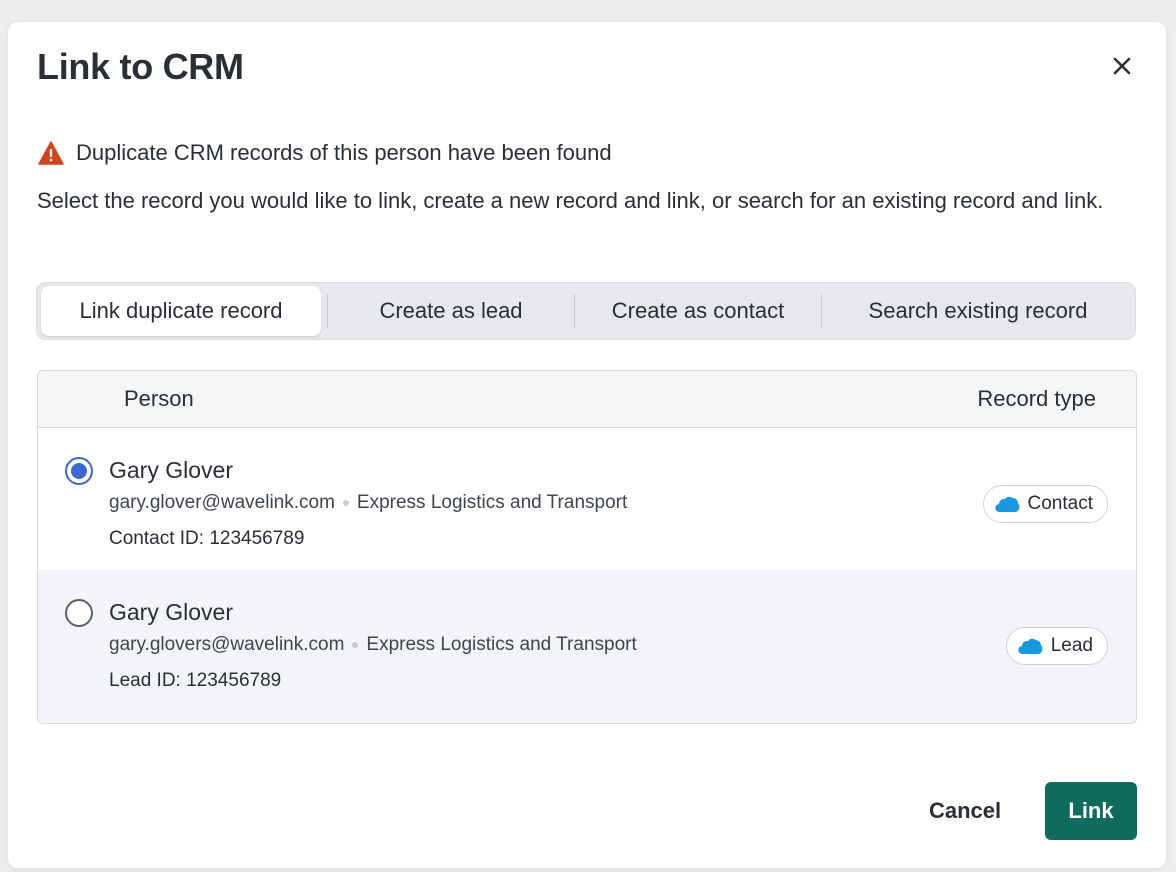 The width and height of the screenshot is (1176, 872). I want to click on column-header-person: Person, so click(159, 398).